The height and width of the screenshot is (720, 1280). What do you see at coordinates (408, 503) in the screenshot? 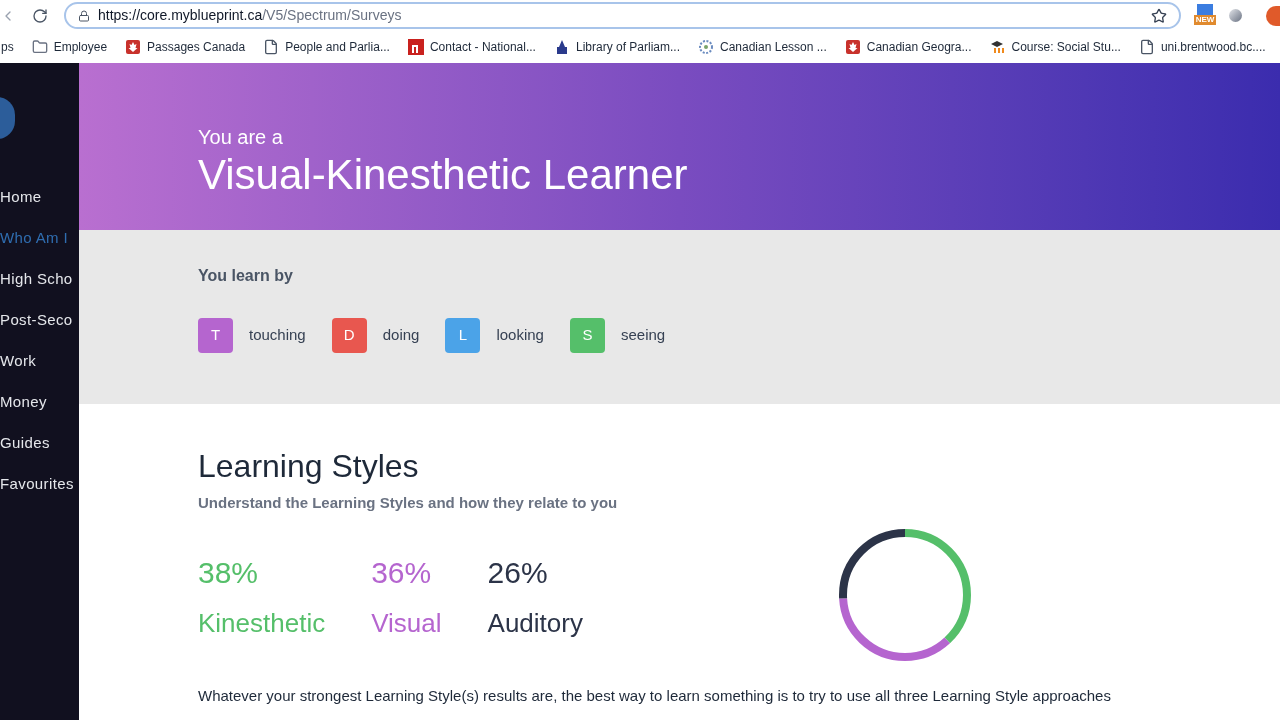
I see `section-subtitle: Understand the Learning Styles and how they relate to you` at bounding box center [408, 503].